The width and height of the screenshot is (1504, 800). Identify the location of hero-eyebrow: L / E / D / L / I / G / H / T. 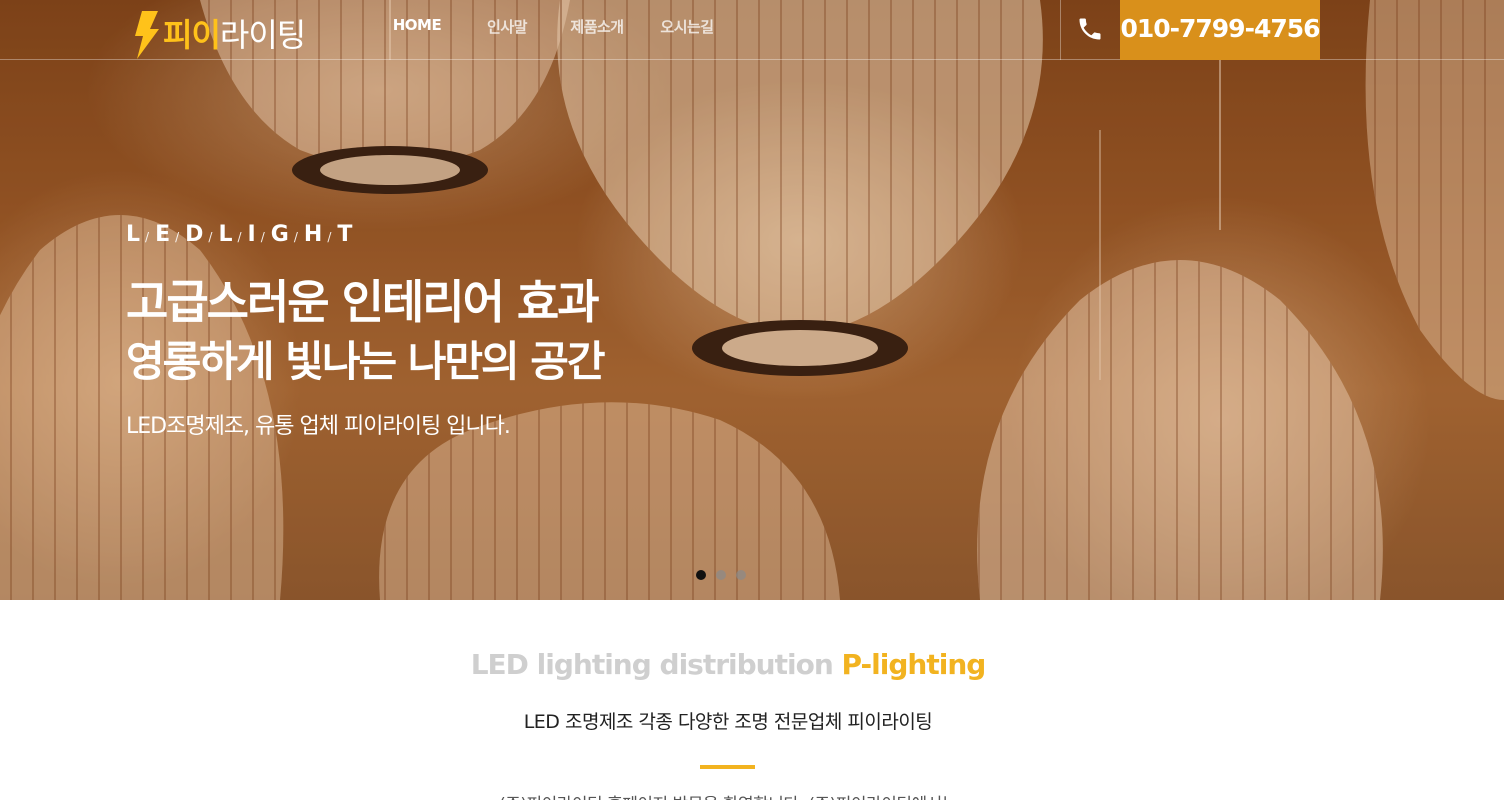
(240, 234).